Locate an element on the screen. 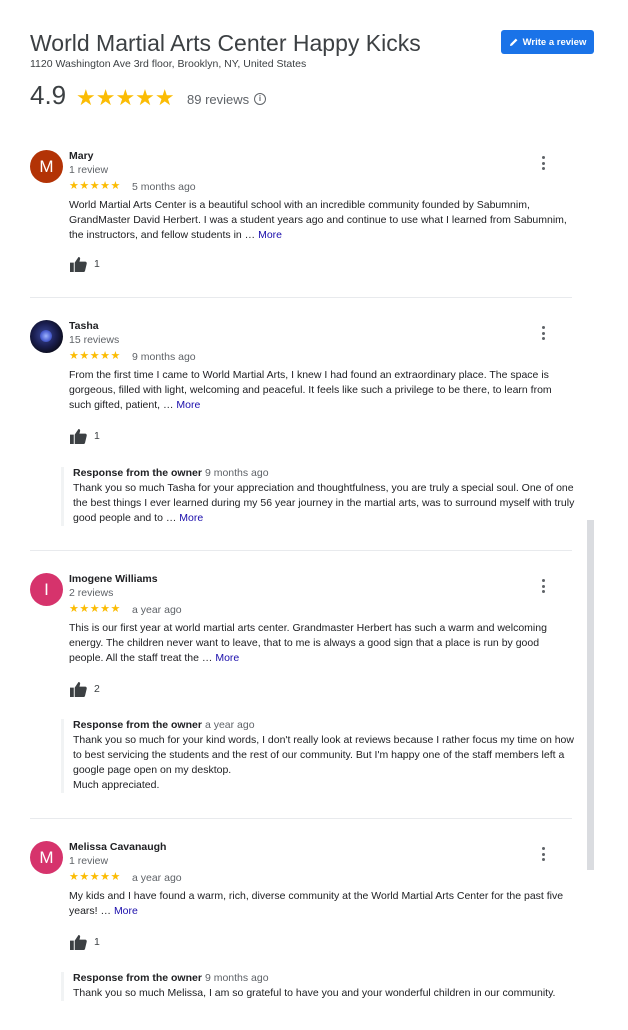 The width and height of the screenshot is (628, 1030). owner-response-age: a year ago is located at coordinates (229, 725).